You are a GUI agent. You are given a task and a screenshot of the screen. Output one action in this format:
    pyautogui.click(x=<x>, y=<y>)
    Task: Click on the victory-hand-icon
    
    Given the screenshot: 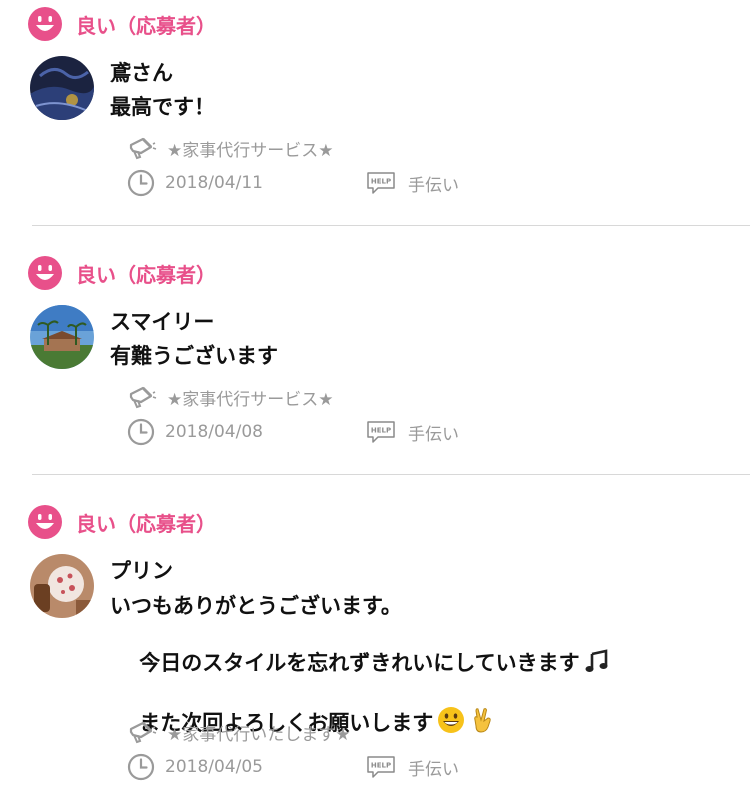 What is the action you would take?
    pyautogui.click(x=482, y=720)
    